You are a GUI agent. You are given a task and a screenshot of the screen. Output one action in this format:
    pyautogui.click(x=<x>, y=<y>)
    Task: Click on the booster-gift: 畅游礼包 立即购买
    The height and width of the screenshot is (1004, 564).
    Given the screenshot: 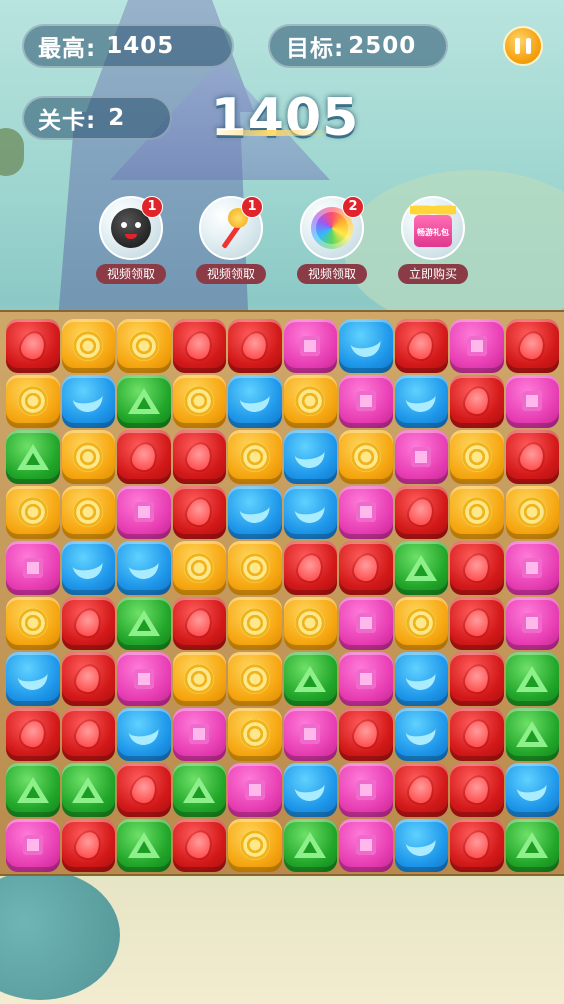 What is the action you would take?
    pyautogui.click(x=433, y=240)
    